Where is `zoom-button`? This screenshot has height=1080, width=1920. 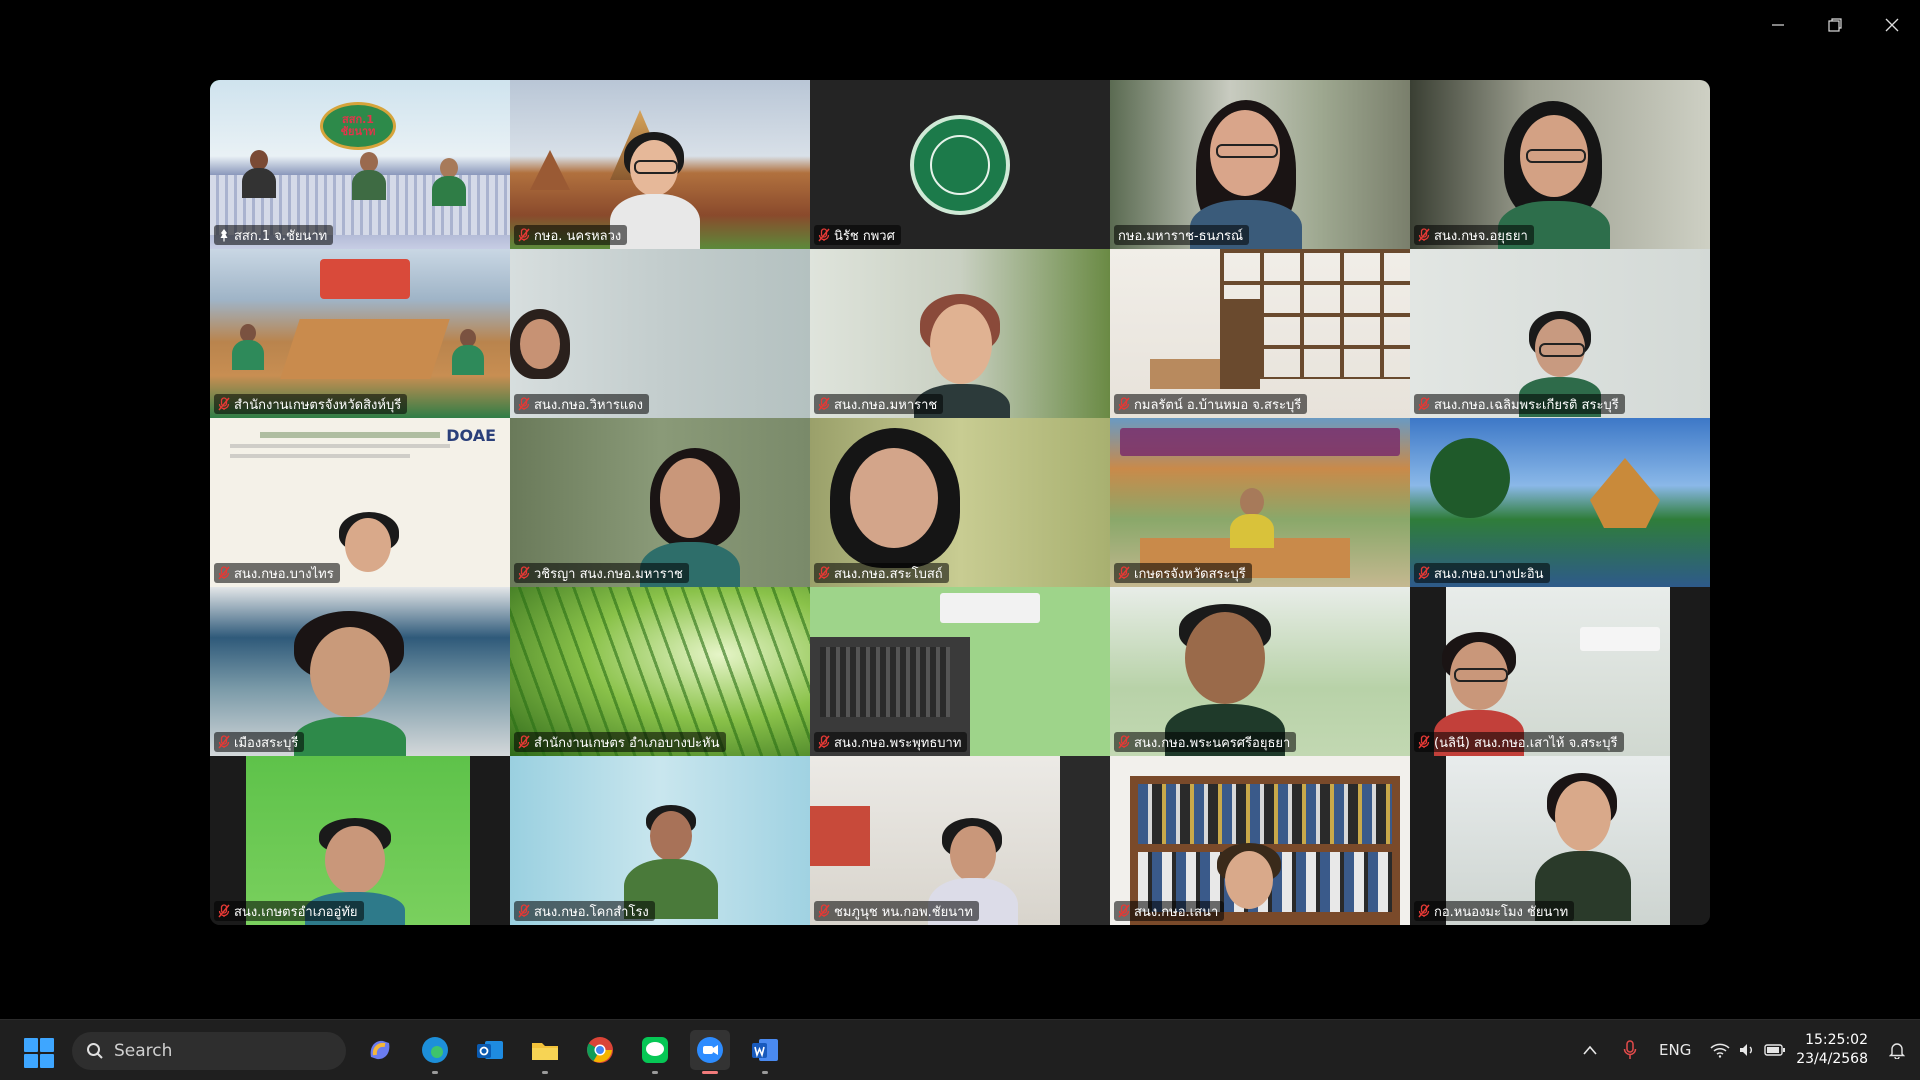 zoom-button is located at coordinates (710, 1052).